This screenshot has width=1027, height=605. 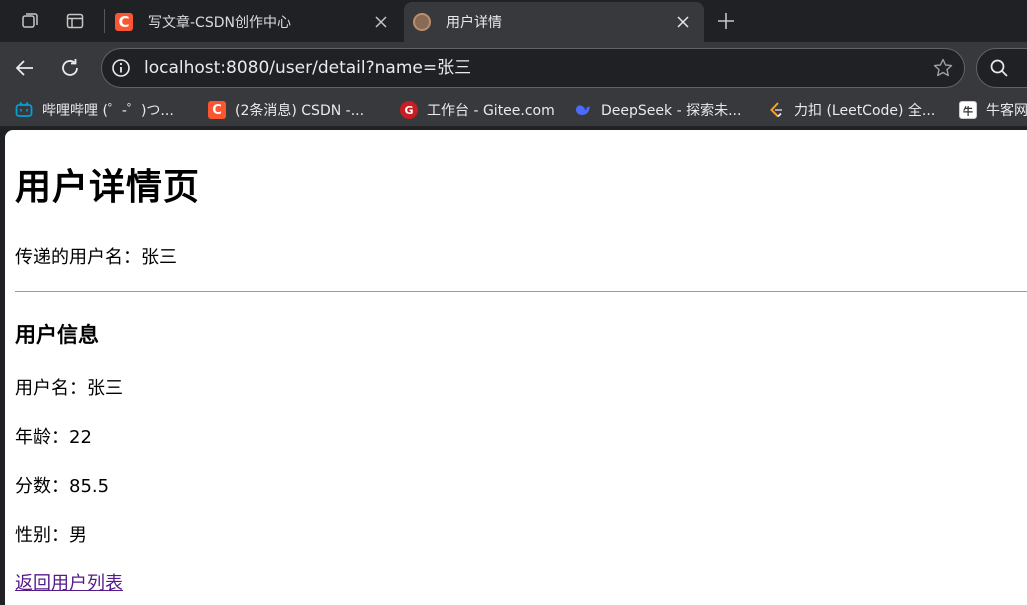 I want to click on tab-actions-button, so click(x=75, y=21).